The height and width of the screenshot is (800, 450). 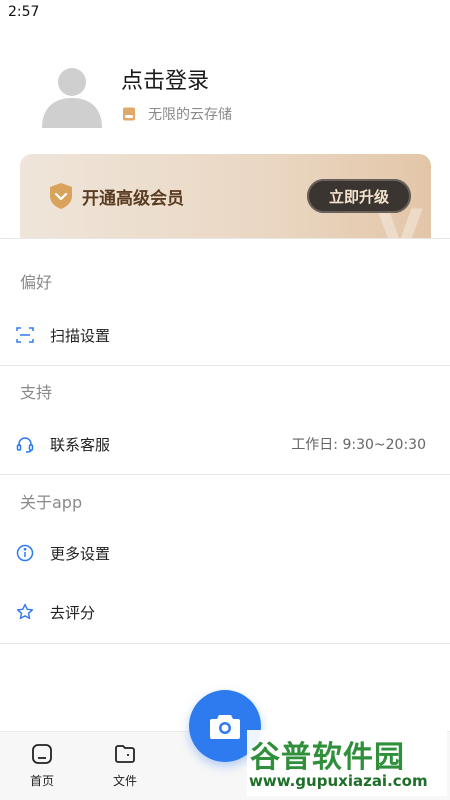 I want to click on tab-label: 文件, so click(x=124, y=781).